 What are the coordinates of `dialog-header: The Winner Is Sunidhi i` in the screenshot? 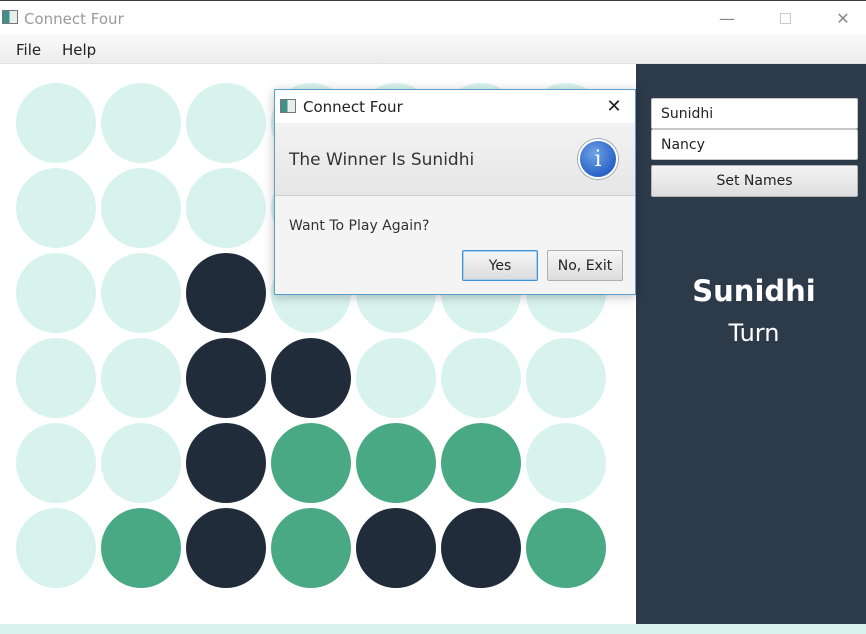 It's located at (455, 159).